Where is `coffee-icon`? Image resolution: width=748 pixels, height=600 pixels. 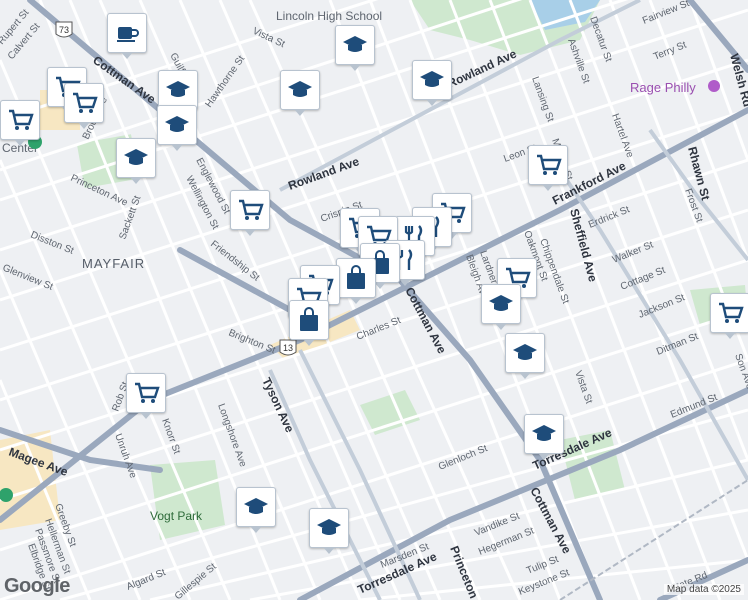 coffee-icon is located at coordinates (128, 34).